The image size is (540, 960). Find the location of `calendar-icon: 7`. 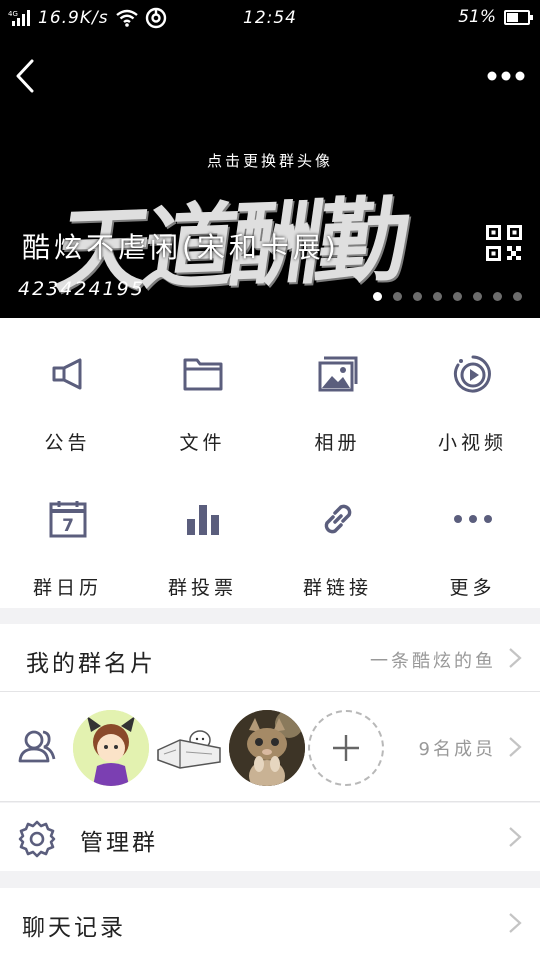

calendar-icon: 7 is located at coordinates (68, 519).